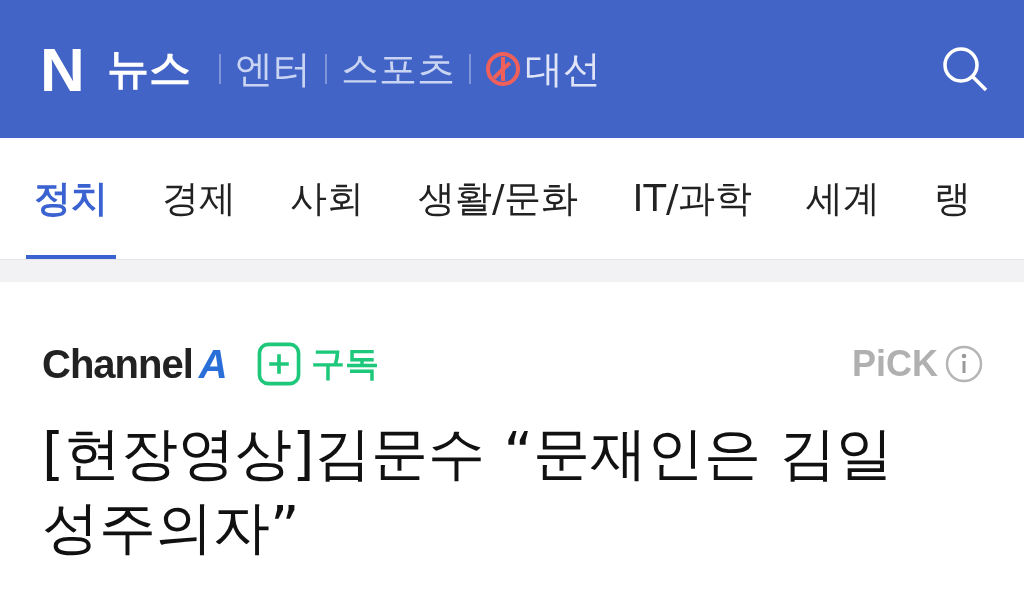 This screenshot has width=1024, height=612. I want to click on category-tab: 세계, so click(843, 198).